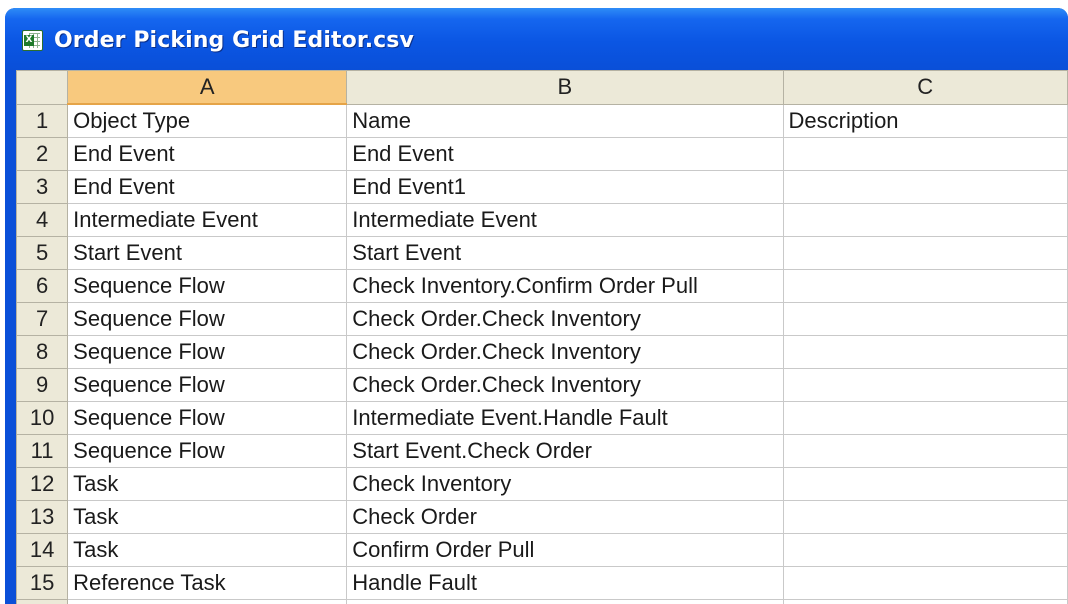  What do you see at coordinates (42, 120) in the screenshot?
I see `row-header: 1` at bounding box center [42, 120].